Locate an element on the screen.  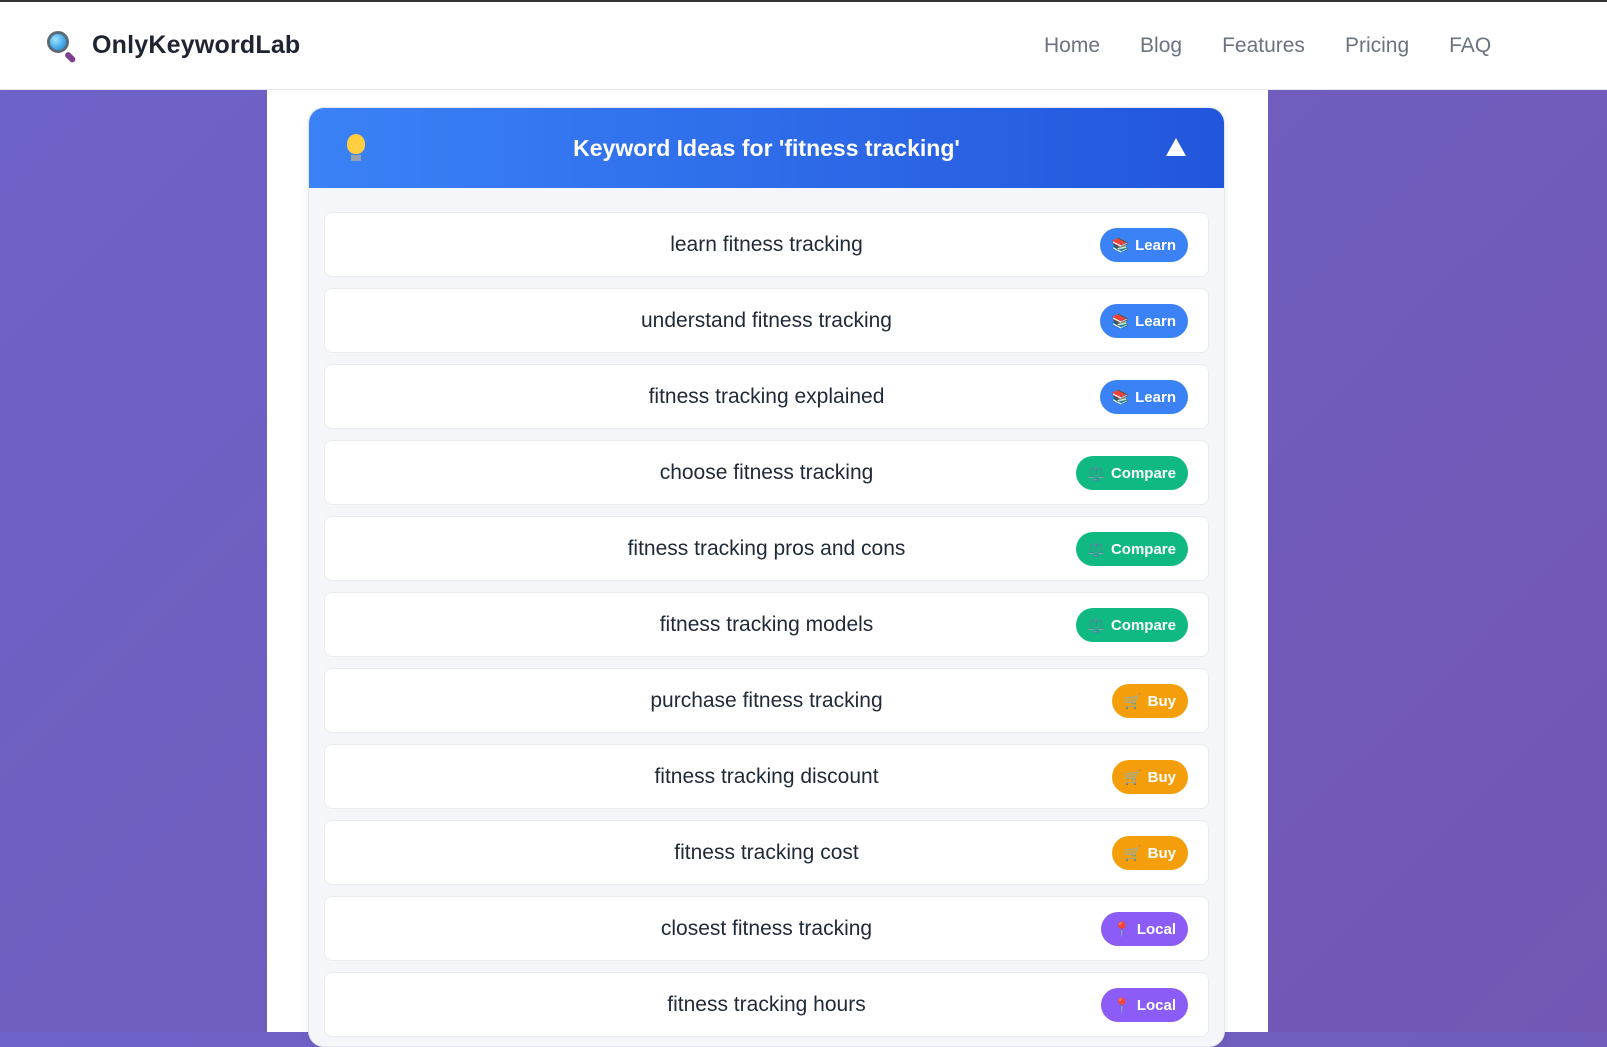
keyword-item: choose fitness tracking ⚖️ Compare is located at coordinates (766, 472).